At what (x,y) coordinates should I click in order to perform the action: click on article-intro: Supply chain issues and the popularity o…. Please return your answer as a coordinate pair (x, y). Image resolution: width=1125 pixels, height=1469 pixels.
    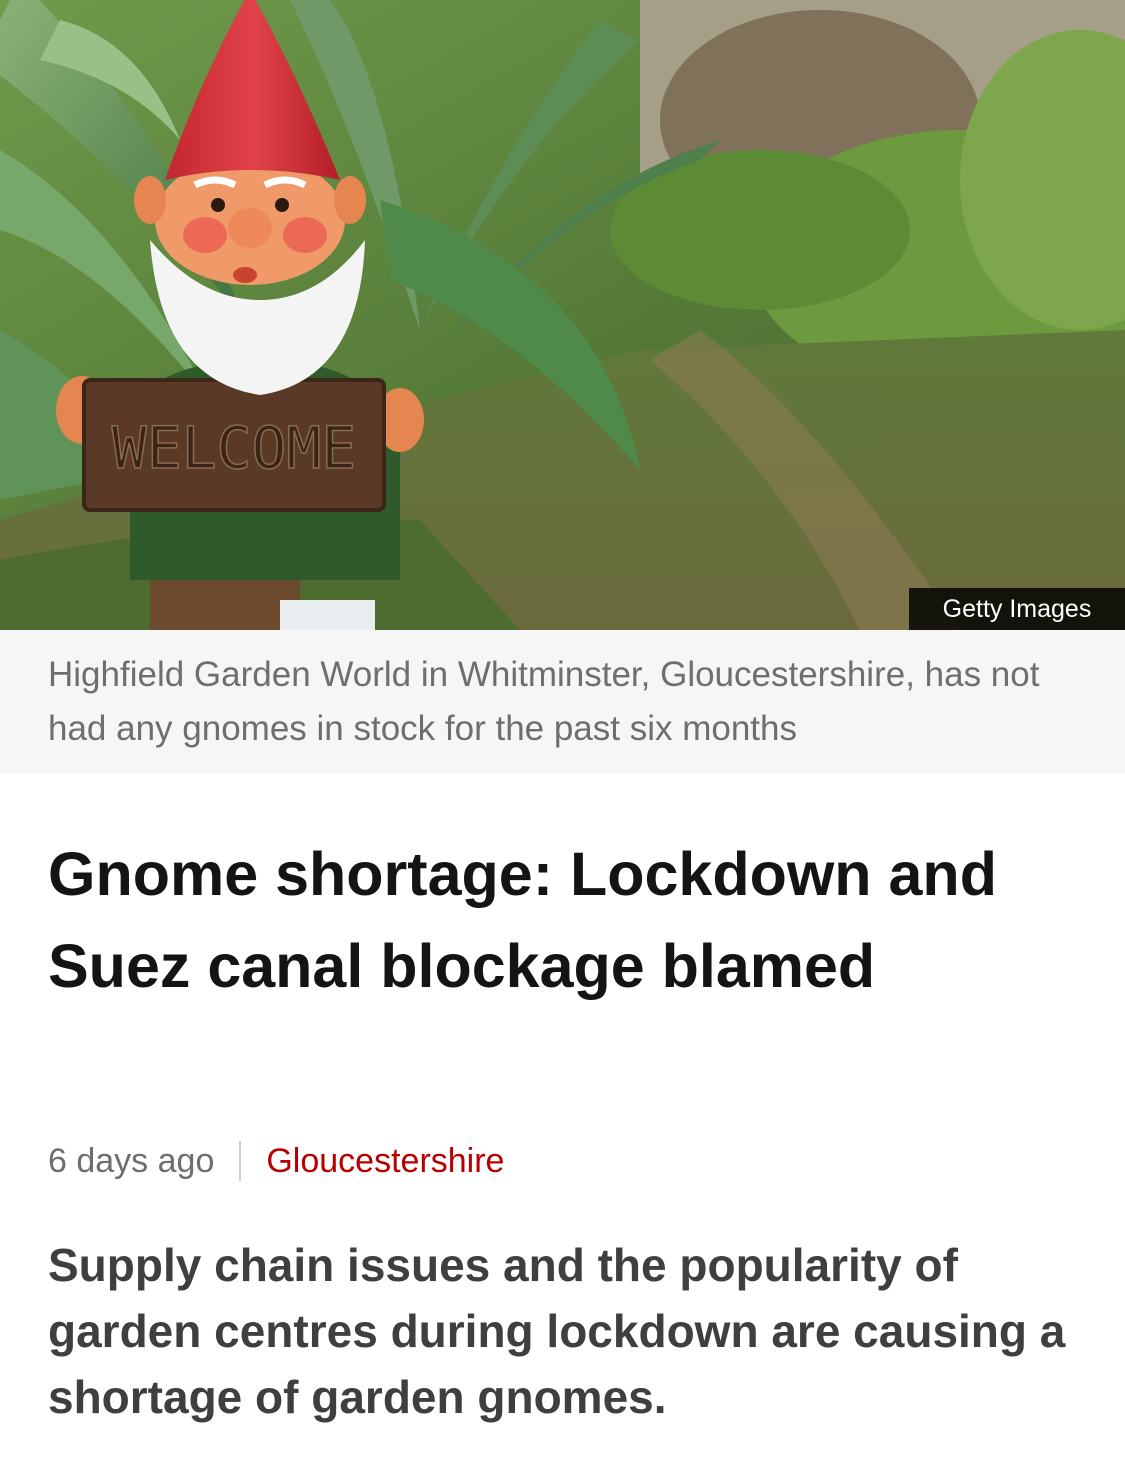
    Looking at the image, I should click on (557, 1331).